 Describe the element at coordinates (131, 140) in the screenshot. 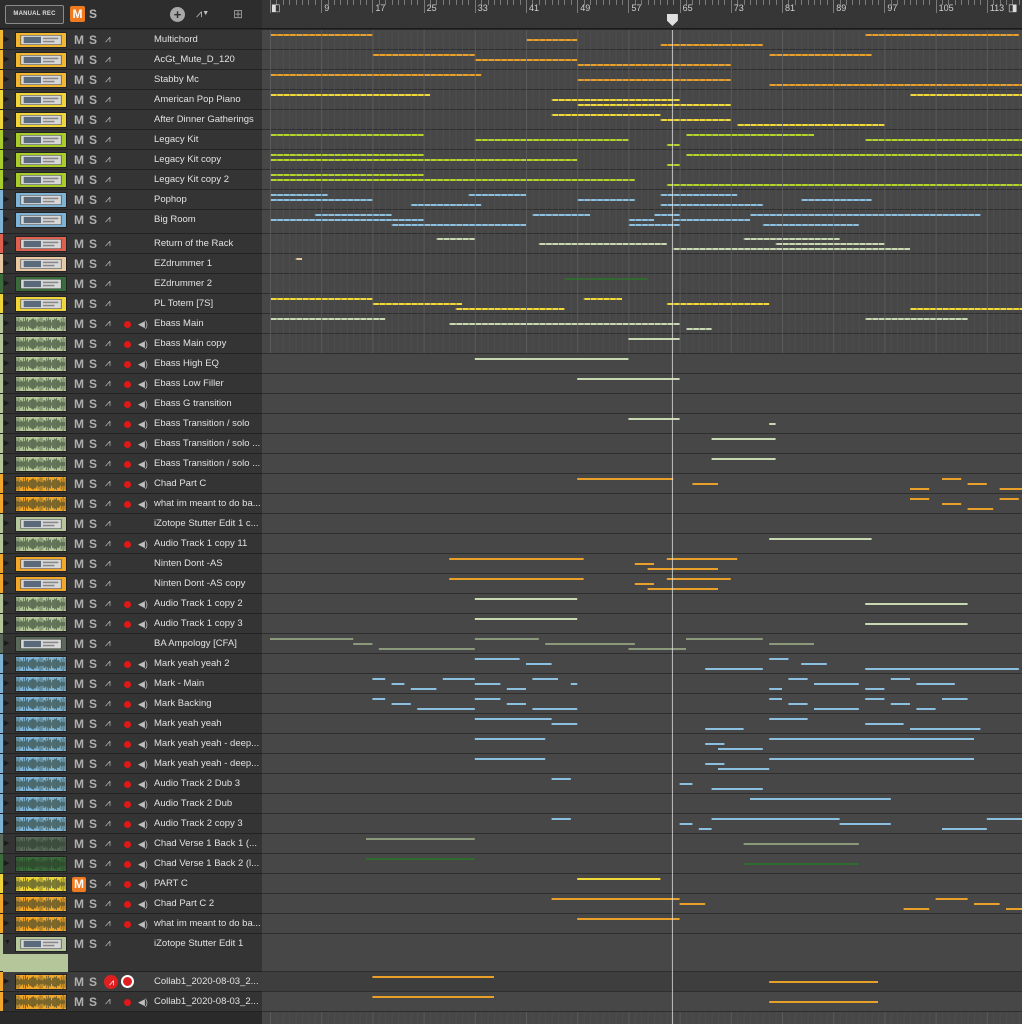

I see `track-header: ▶ M S ⩘ Legacy Kit` at that location.